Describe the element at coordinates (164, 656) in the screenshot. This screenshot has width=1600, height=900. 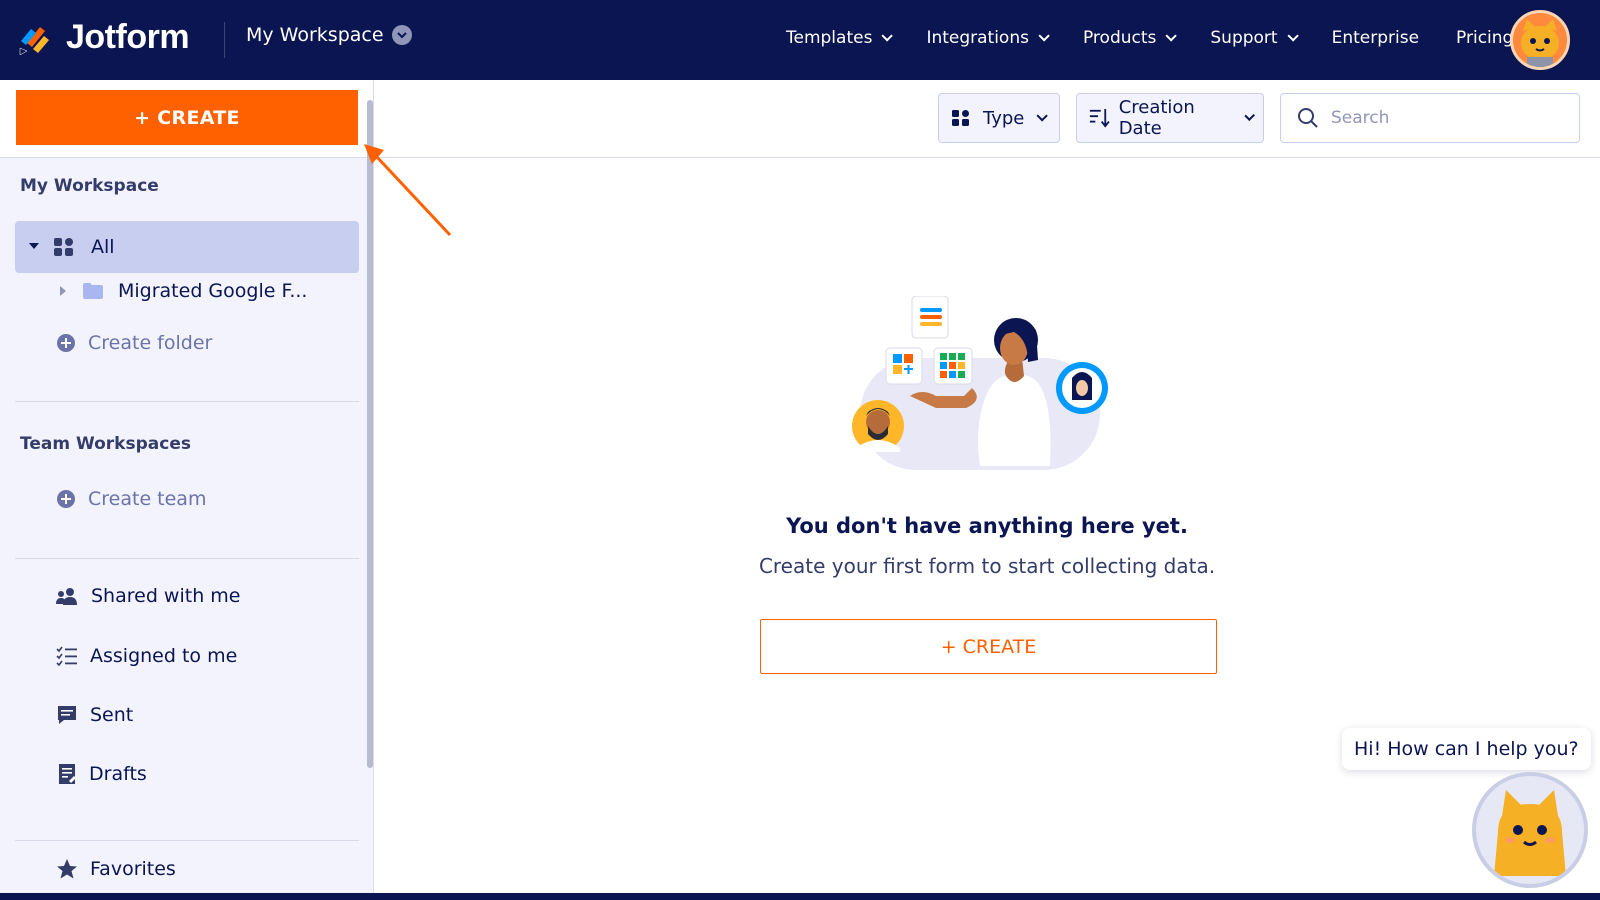
I see `sidebar-item-label: Assigned to me` at that location.